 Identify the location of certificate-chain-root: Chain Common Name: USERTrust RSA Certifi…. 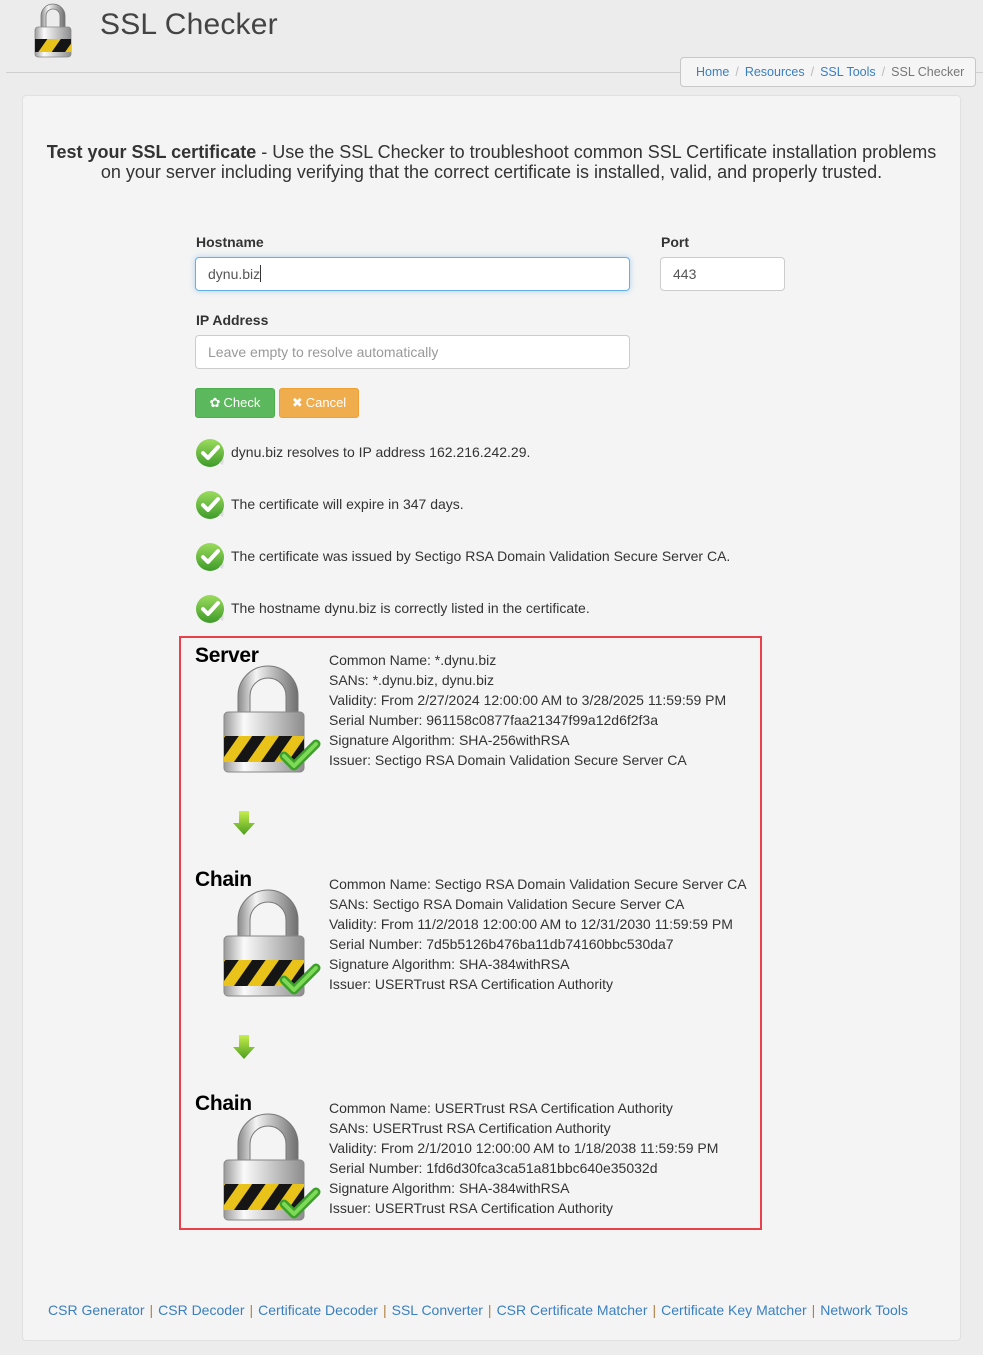
(470, 1163).